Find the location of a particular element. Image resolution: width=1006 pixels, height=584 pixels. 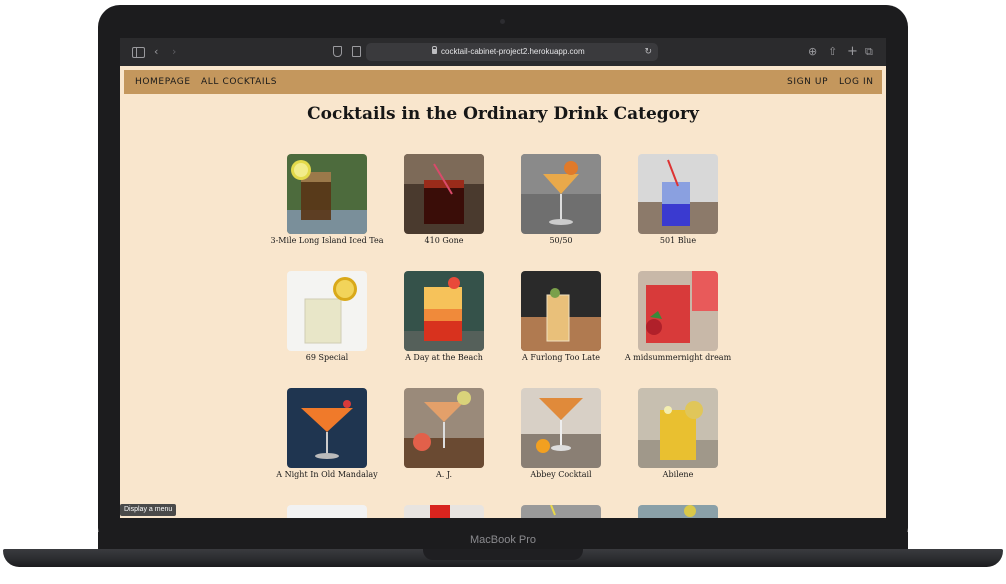

laptop-notch is located at coordinates (503, 554).